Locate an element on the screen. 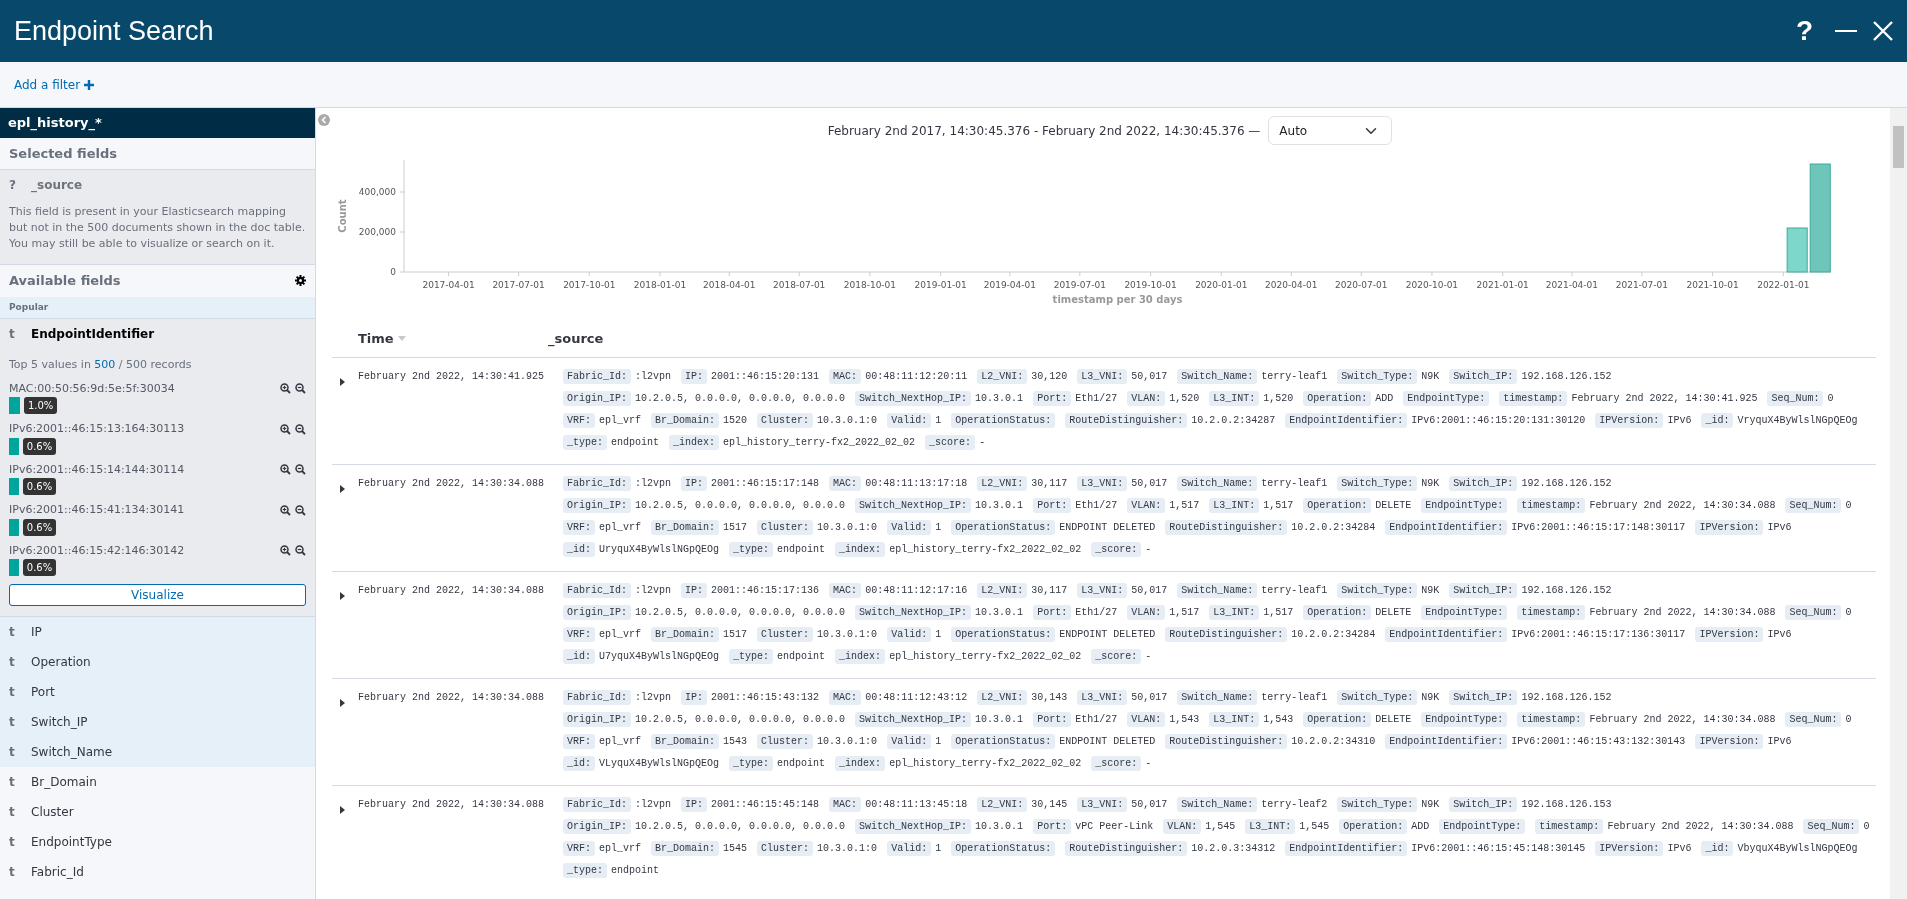 The image size is (1907, 899). field-key: Port: is located at coordinates (1052, 826).